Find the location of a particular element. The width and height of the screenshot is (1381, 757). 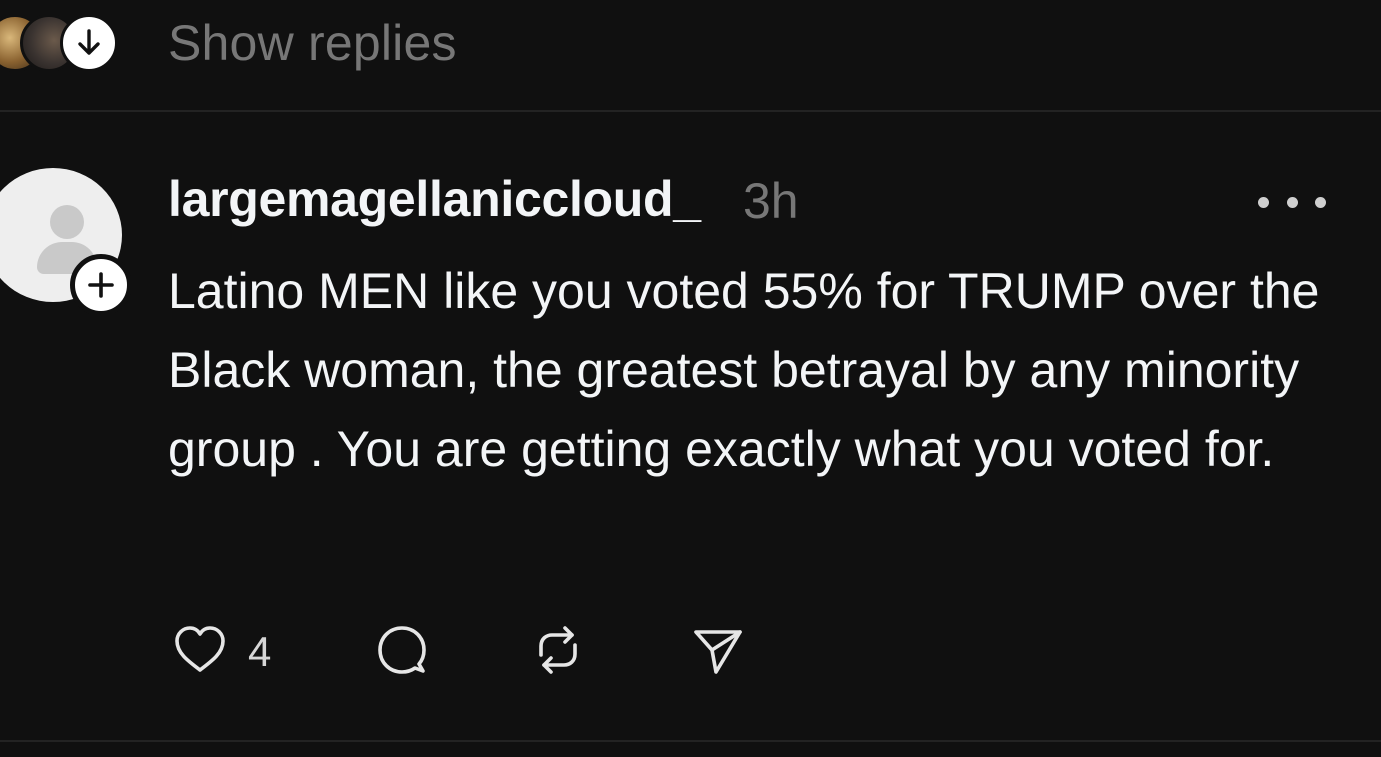

comment-icon is located at coordinates (402, 652).